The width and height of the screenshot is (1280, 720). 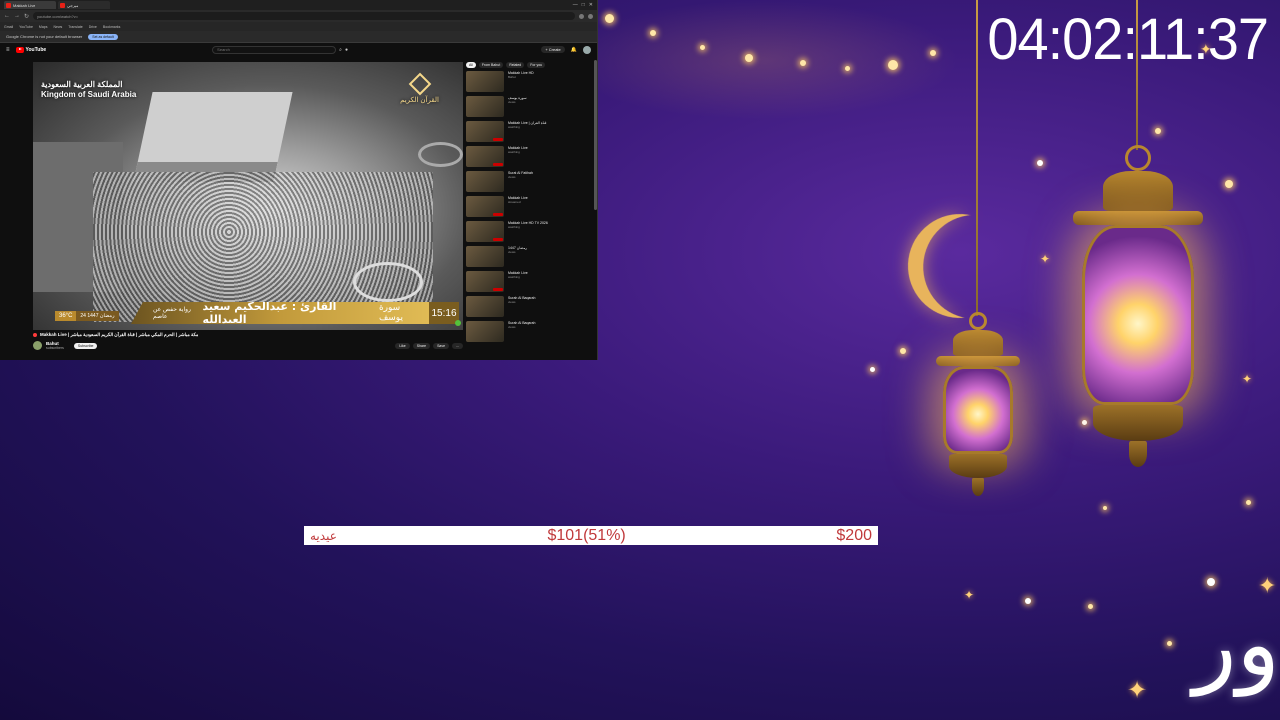 What do you see at coordinates (595, 135) in the screenshot?
I see `scrollbar` at bounding box center [595, 135].